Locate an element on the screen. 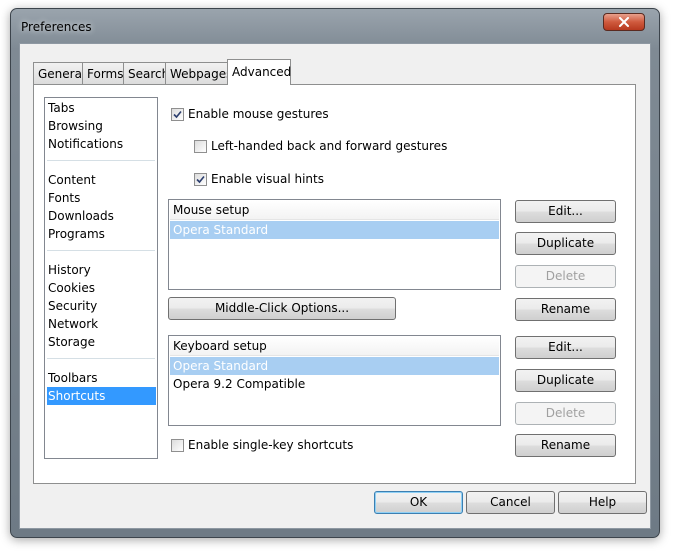 This screenshot has height=553, width=677. sidebar-item-tabs: Tabs is located at coordinates (101, 108).